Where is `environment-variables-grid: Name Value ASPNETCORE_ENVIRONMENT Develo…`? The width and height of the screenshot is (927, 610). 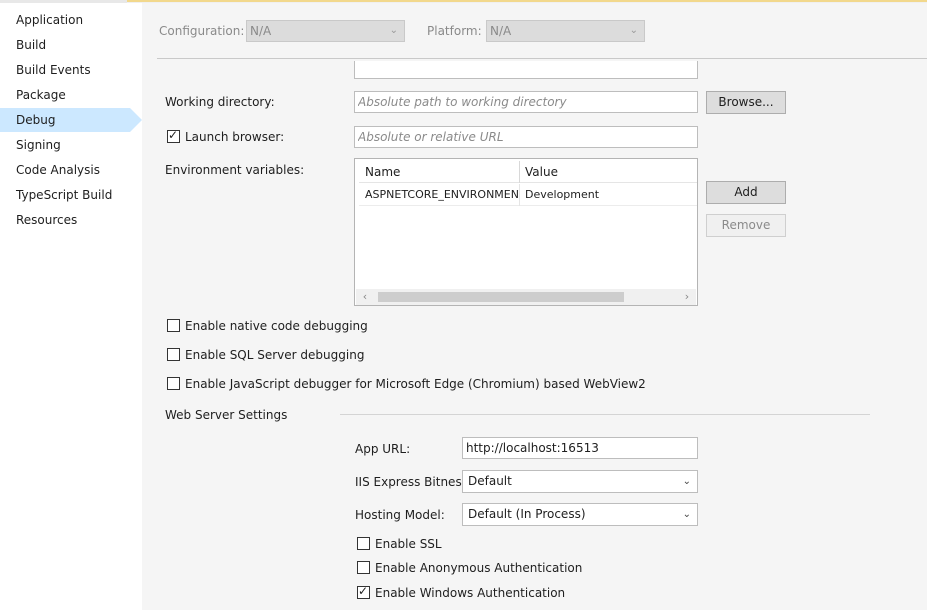
environment-variables-grid: Name Value ASPNETCORE_ENVIRONMENT Develo… is located at coordinates (526, 232).